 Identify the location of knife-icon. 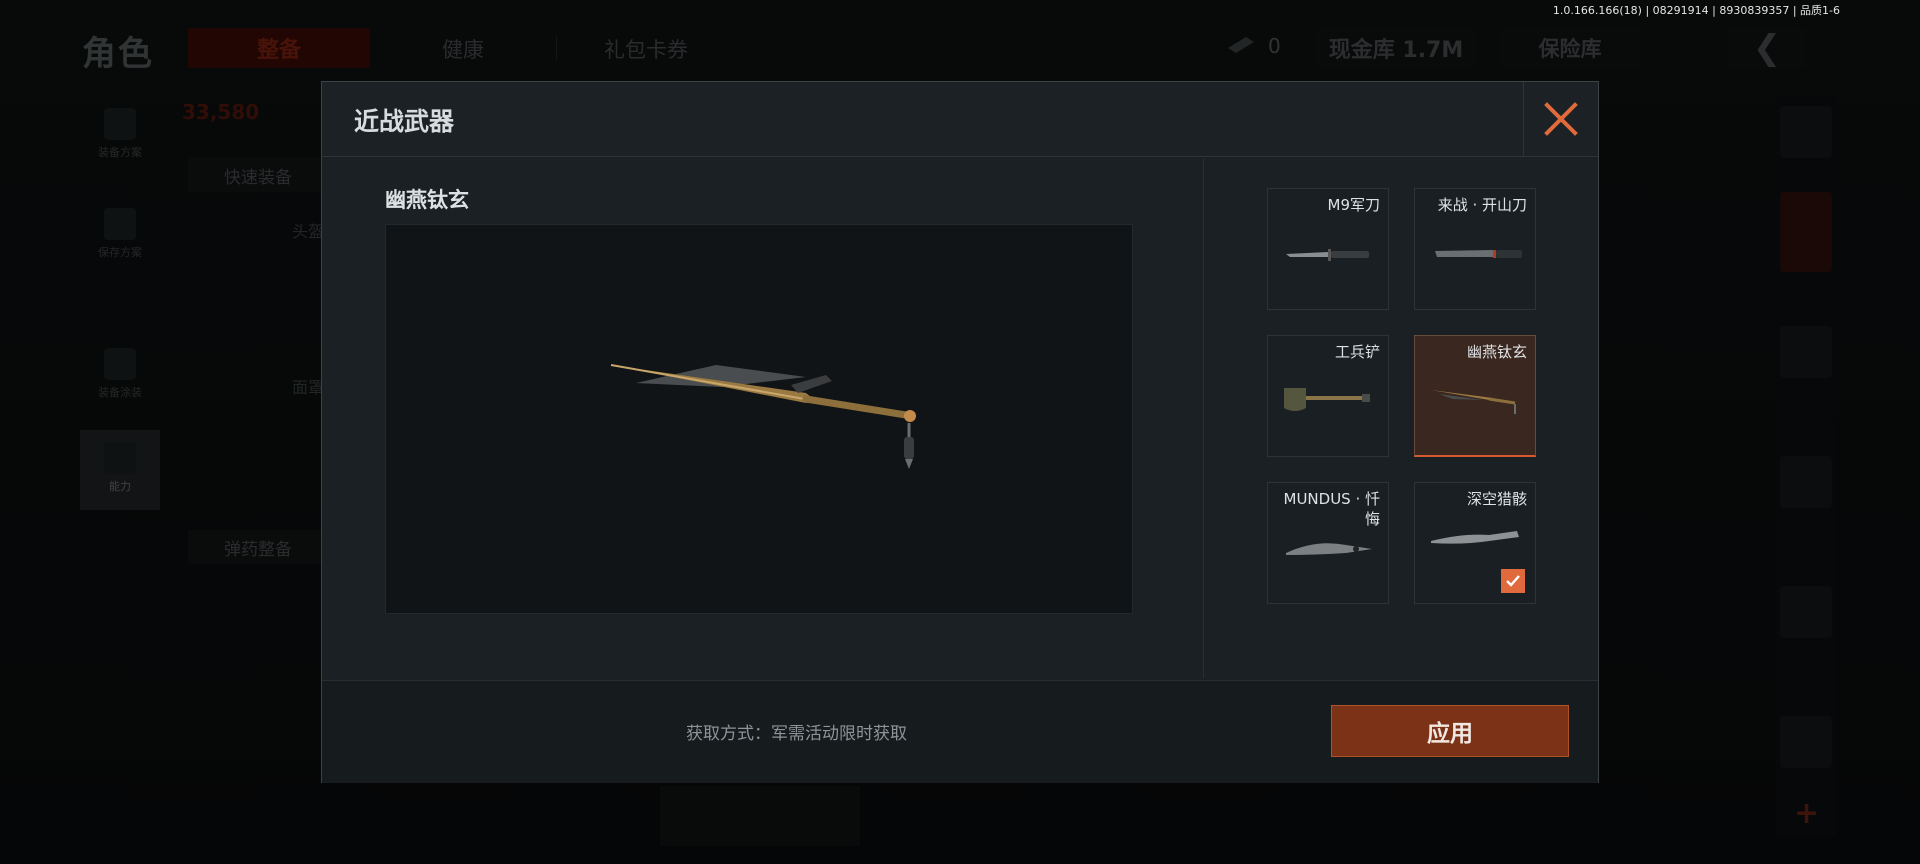
(1327, 255).